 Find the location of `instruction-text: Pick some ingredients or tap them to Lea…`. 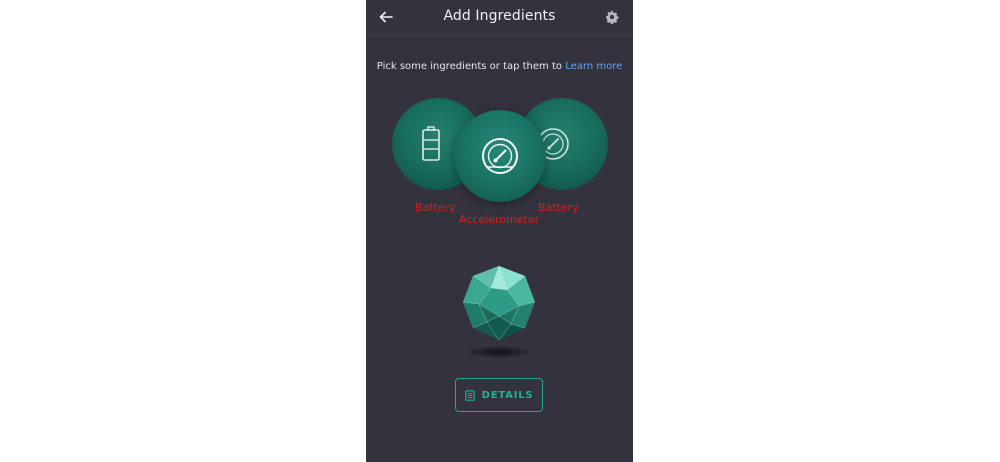

instruction-text: Pick some ingredients or tap them to Lea… is located at coordinates (499, 66).